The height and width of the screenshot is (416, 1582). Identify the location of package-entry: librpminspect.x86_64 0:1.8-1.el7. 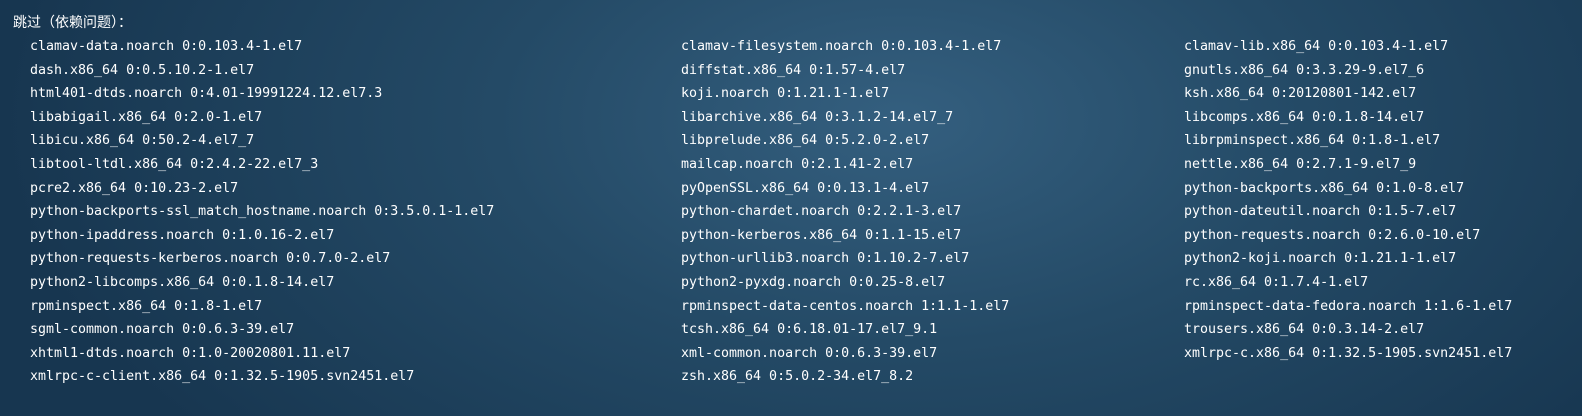
(1312, 141).